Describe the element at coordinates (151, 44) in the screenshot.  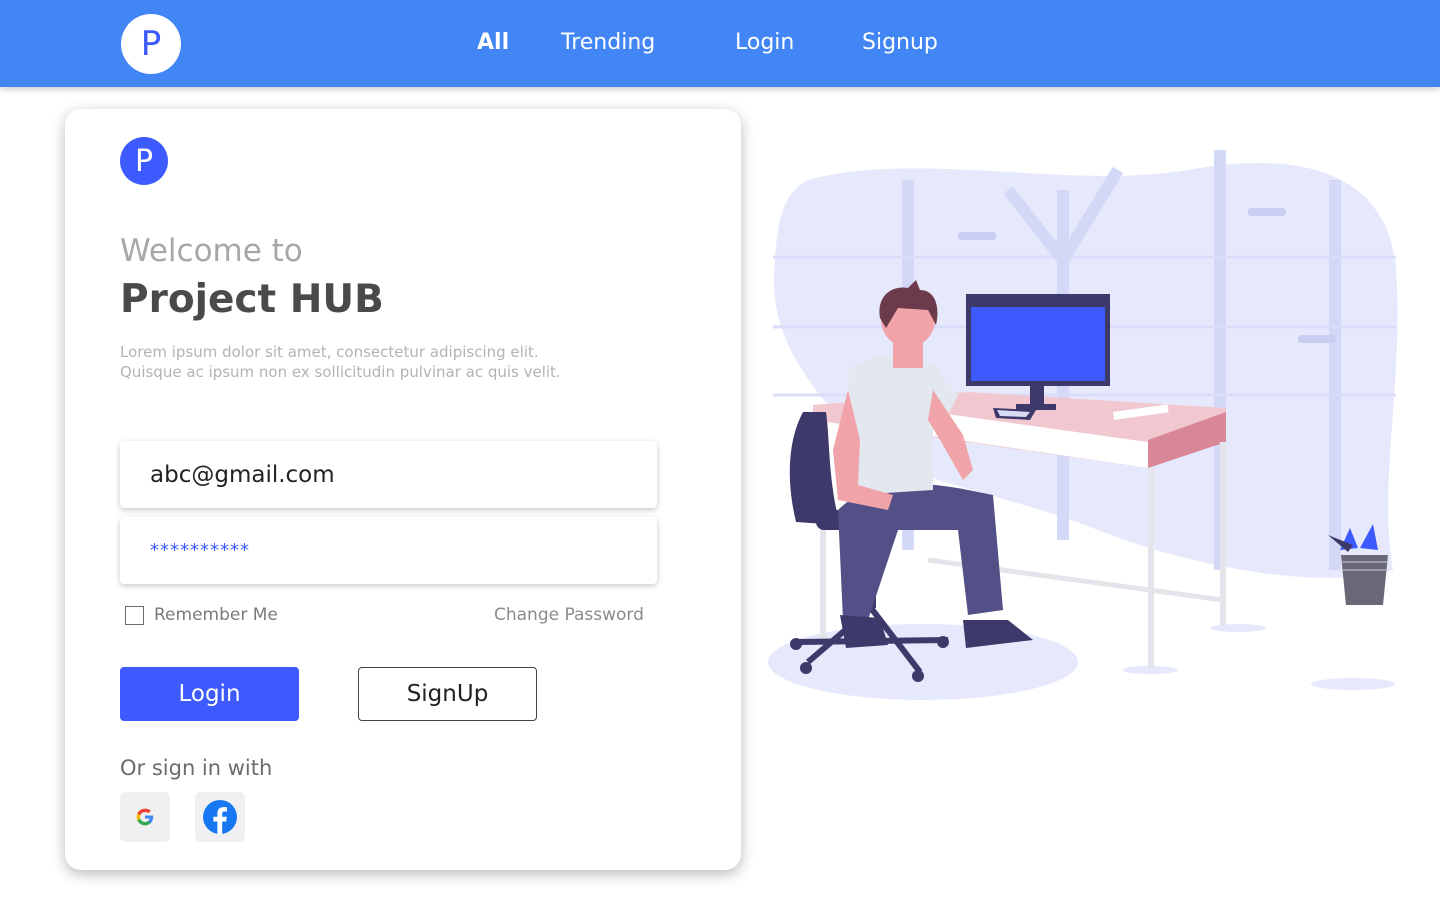
I see `brand-logo: P` at that location.